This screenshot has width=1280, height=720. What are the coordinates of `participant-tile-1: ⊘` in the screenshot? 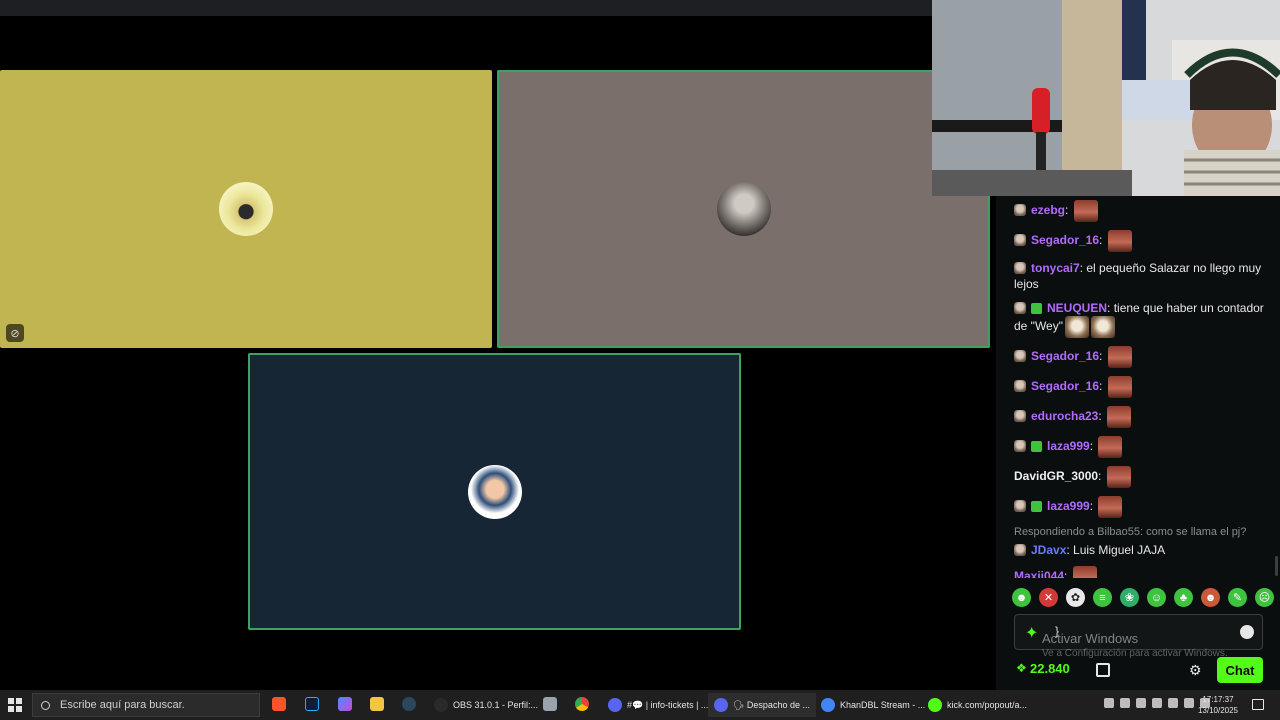 It's located at (246, 209).